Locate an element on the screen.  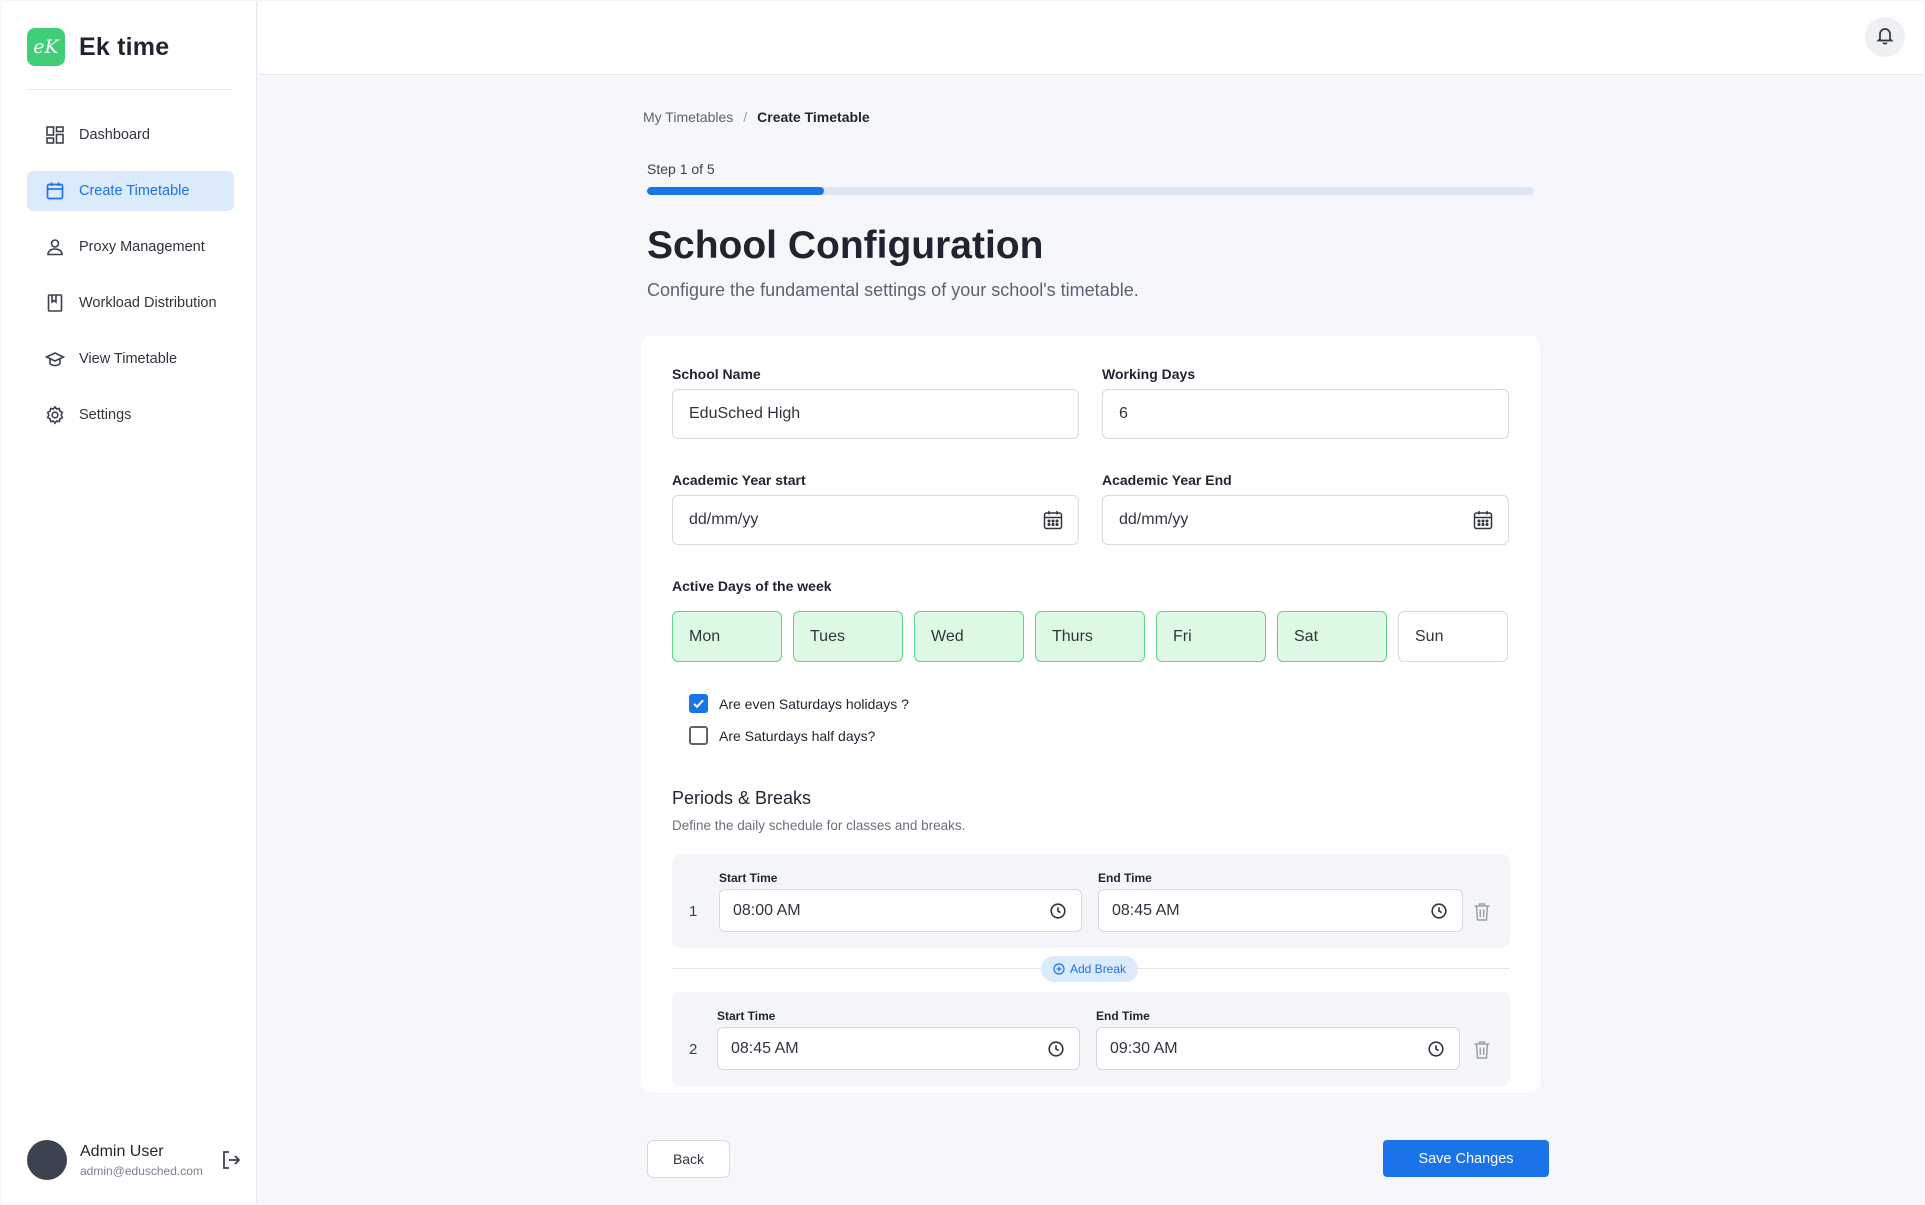
sidebar-item-settings: Settings is located at coordinates (130, 415).